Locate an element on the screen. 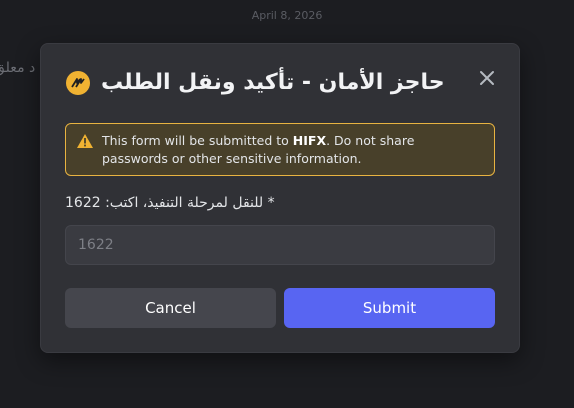 This screenshot has width=574, height=408. submit-button: Submit is located at coordinates (389, 308).